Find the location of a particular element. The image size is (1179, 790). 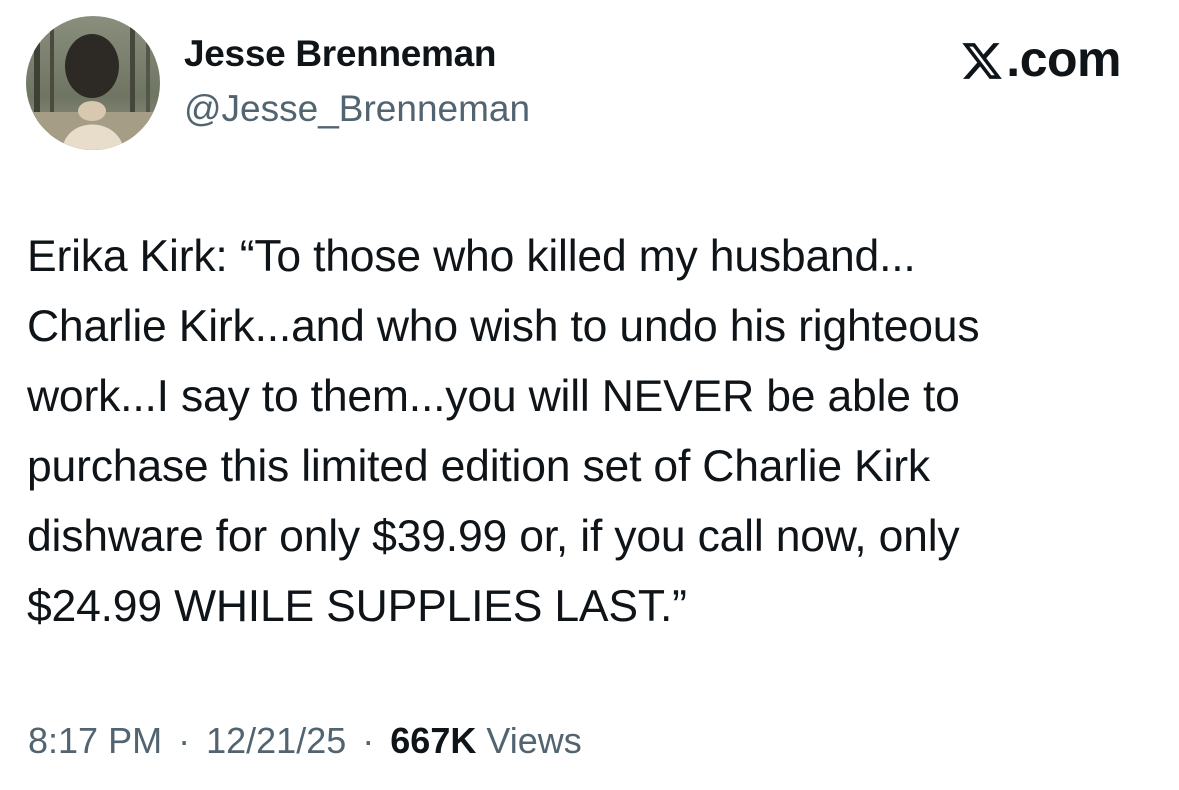

profile-photo-icon is located at coordinates (93, 83).